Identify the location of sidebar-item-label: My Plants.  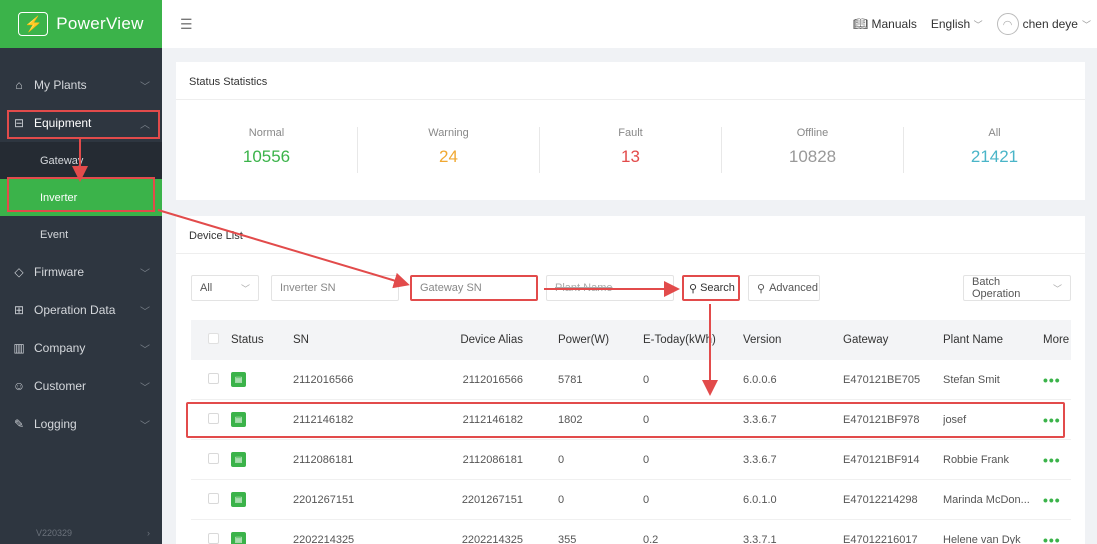
(60, 85).